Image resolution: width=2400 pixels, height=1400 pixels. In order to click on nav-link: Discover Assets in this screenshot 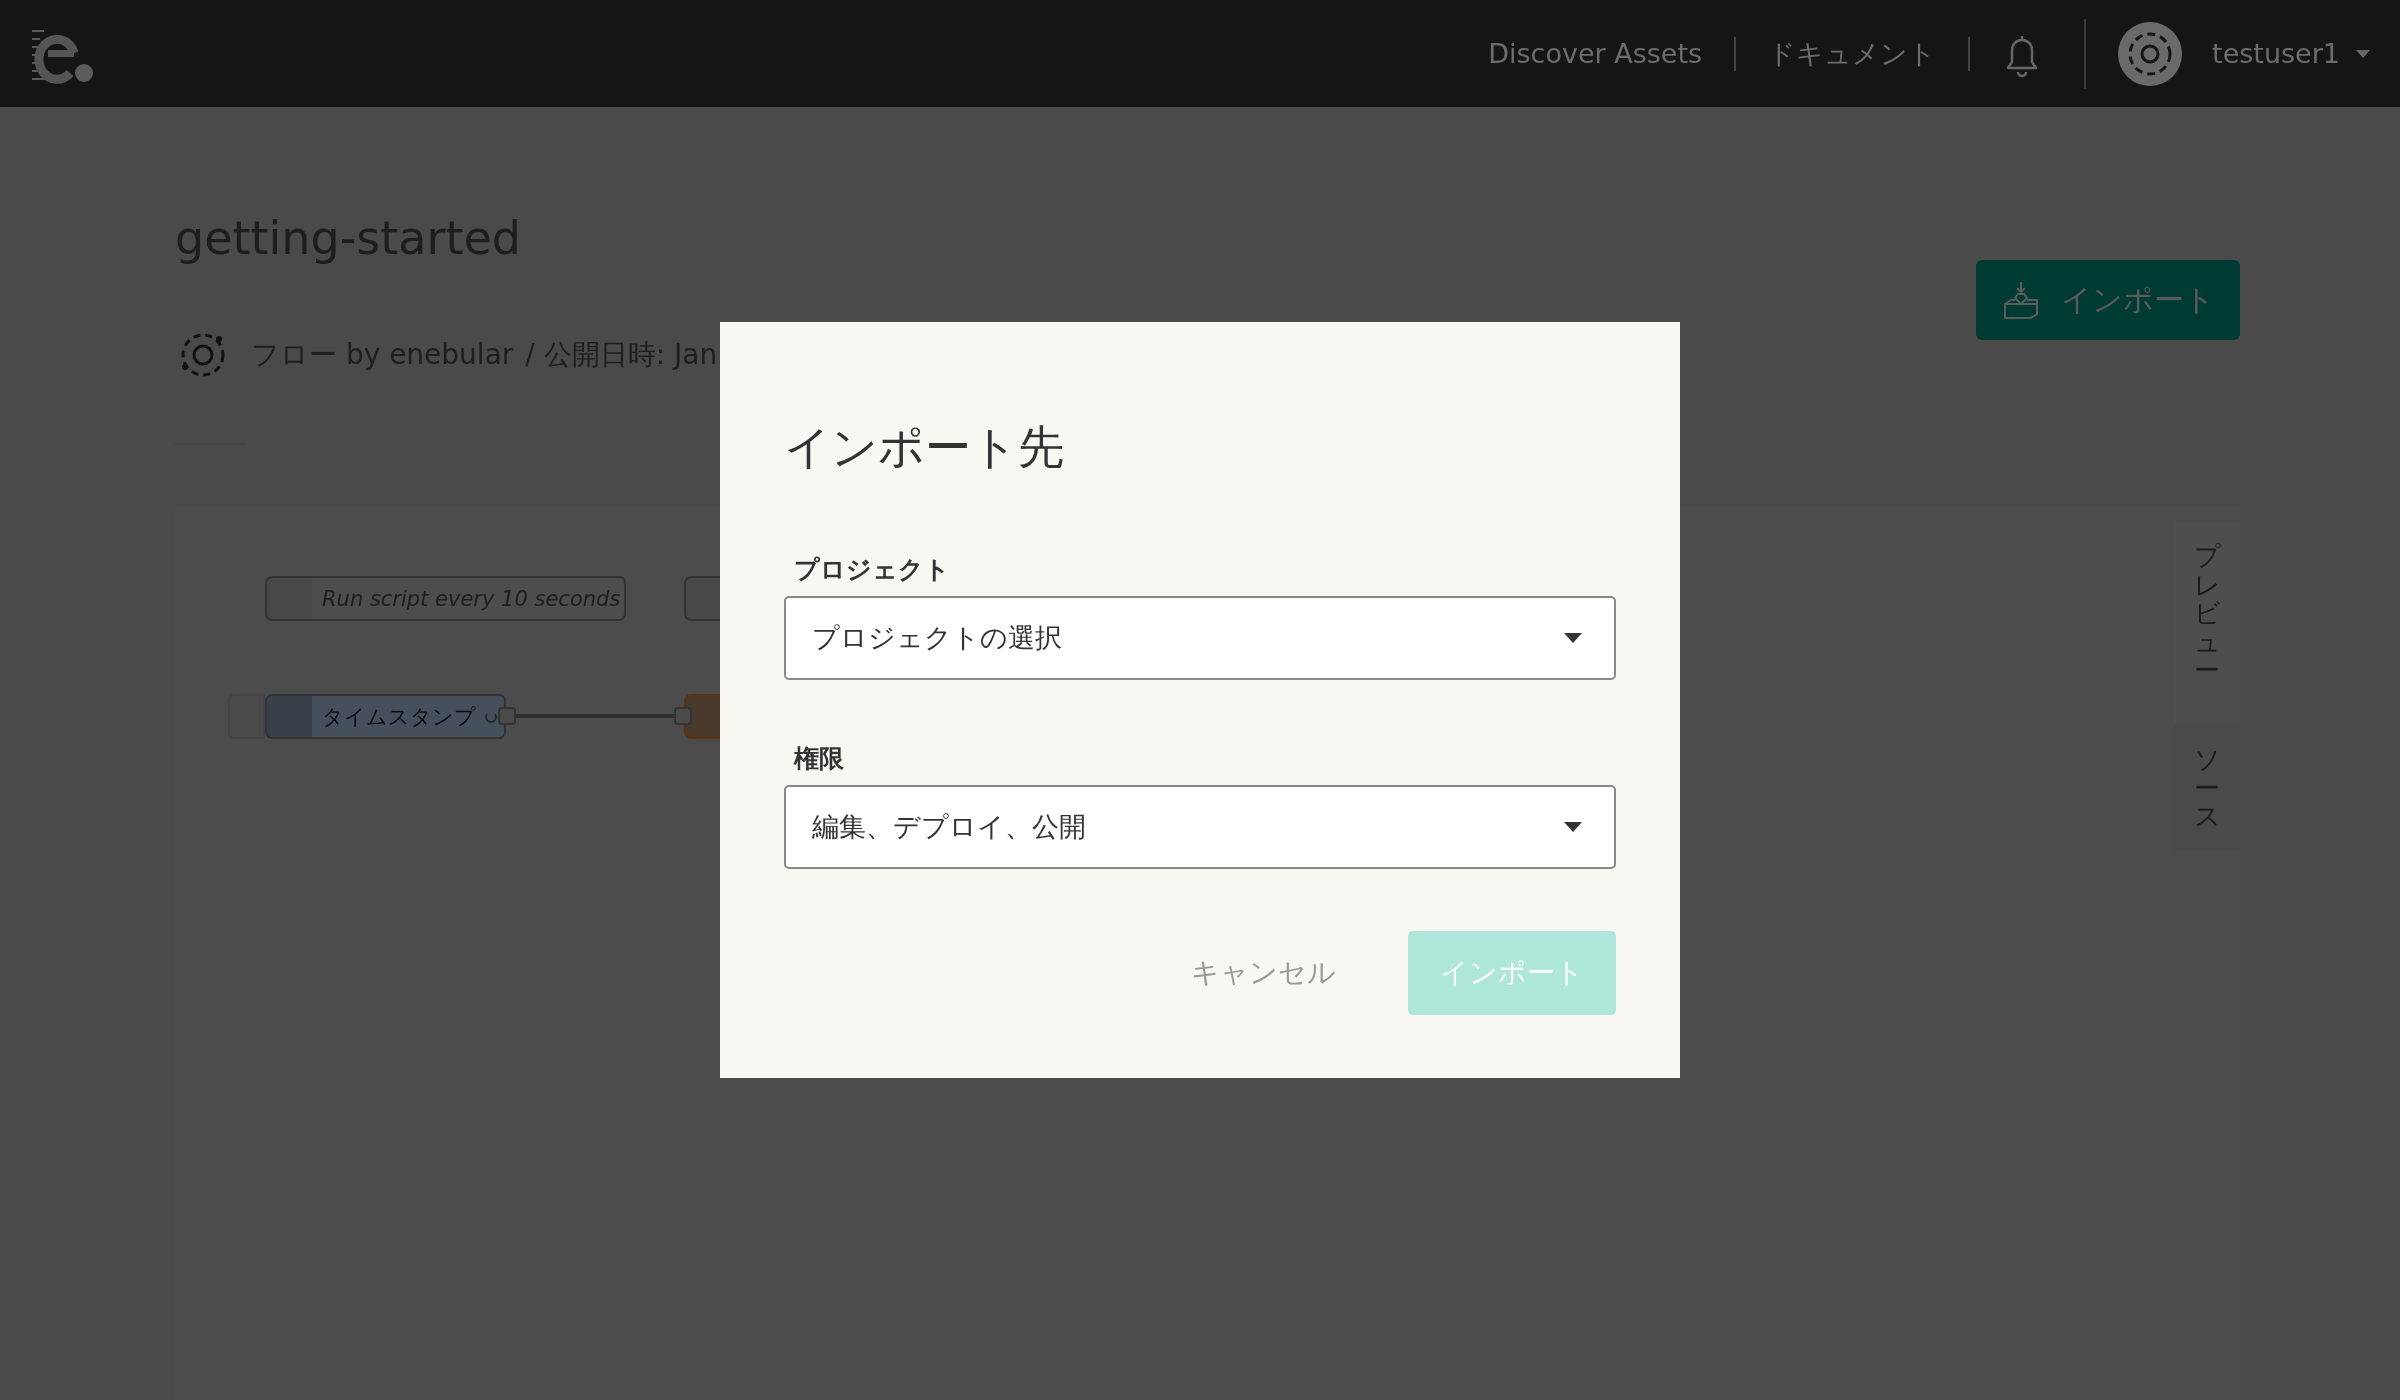, I will do `click(1595, 53)`.